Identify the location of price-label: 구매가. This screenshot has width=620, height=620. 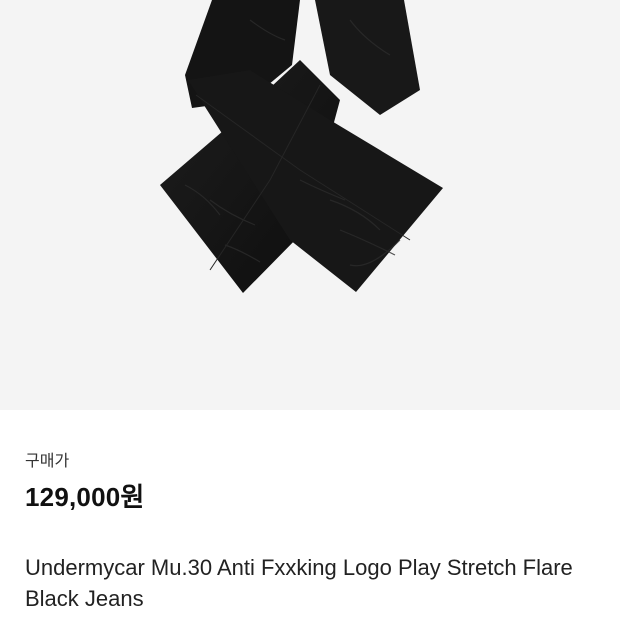
(47, 461).